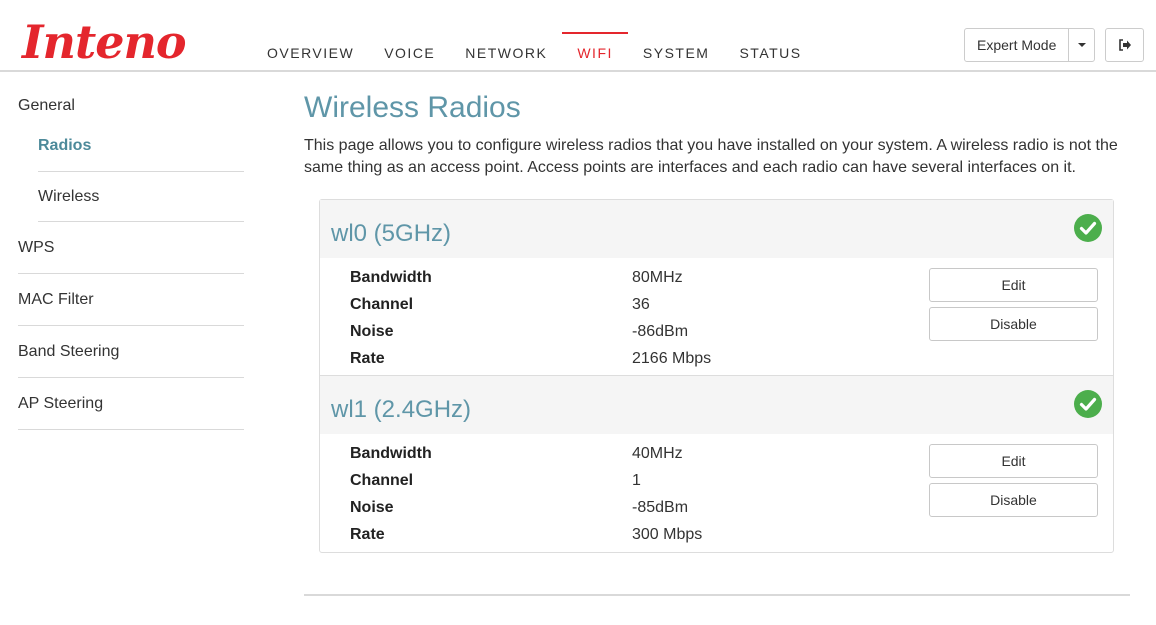 The height and width of the screenshot is (625, 1156). Describe the element at coordinates (717, 595) in the screenshot. I see `footer-divider` at that location.